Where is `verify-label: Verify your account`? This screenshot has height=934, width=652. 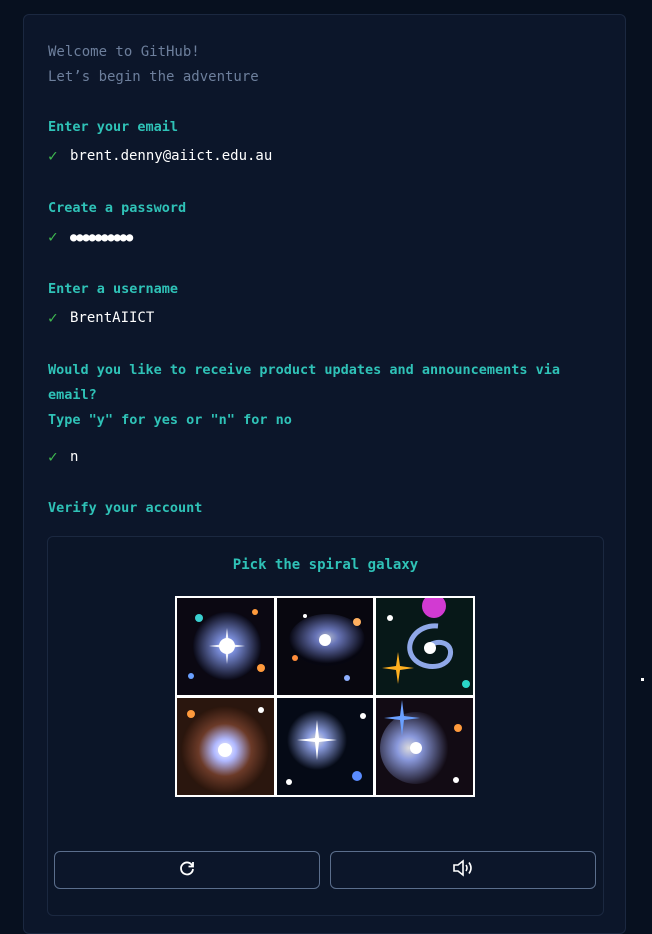
verify-label: Verify your account is located at coordinates (125, 508).